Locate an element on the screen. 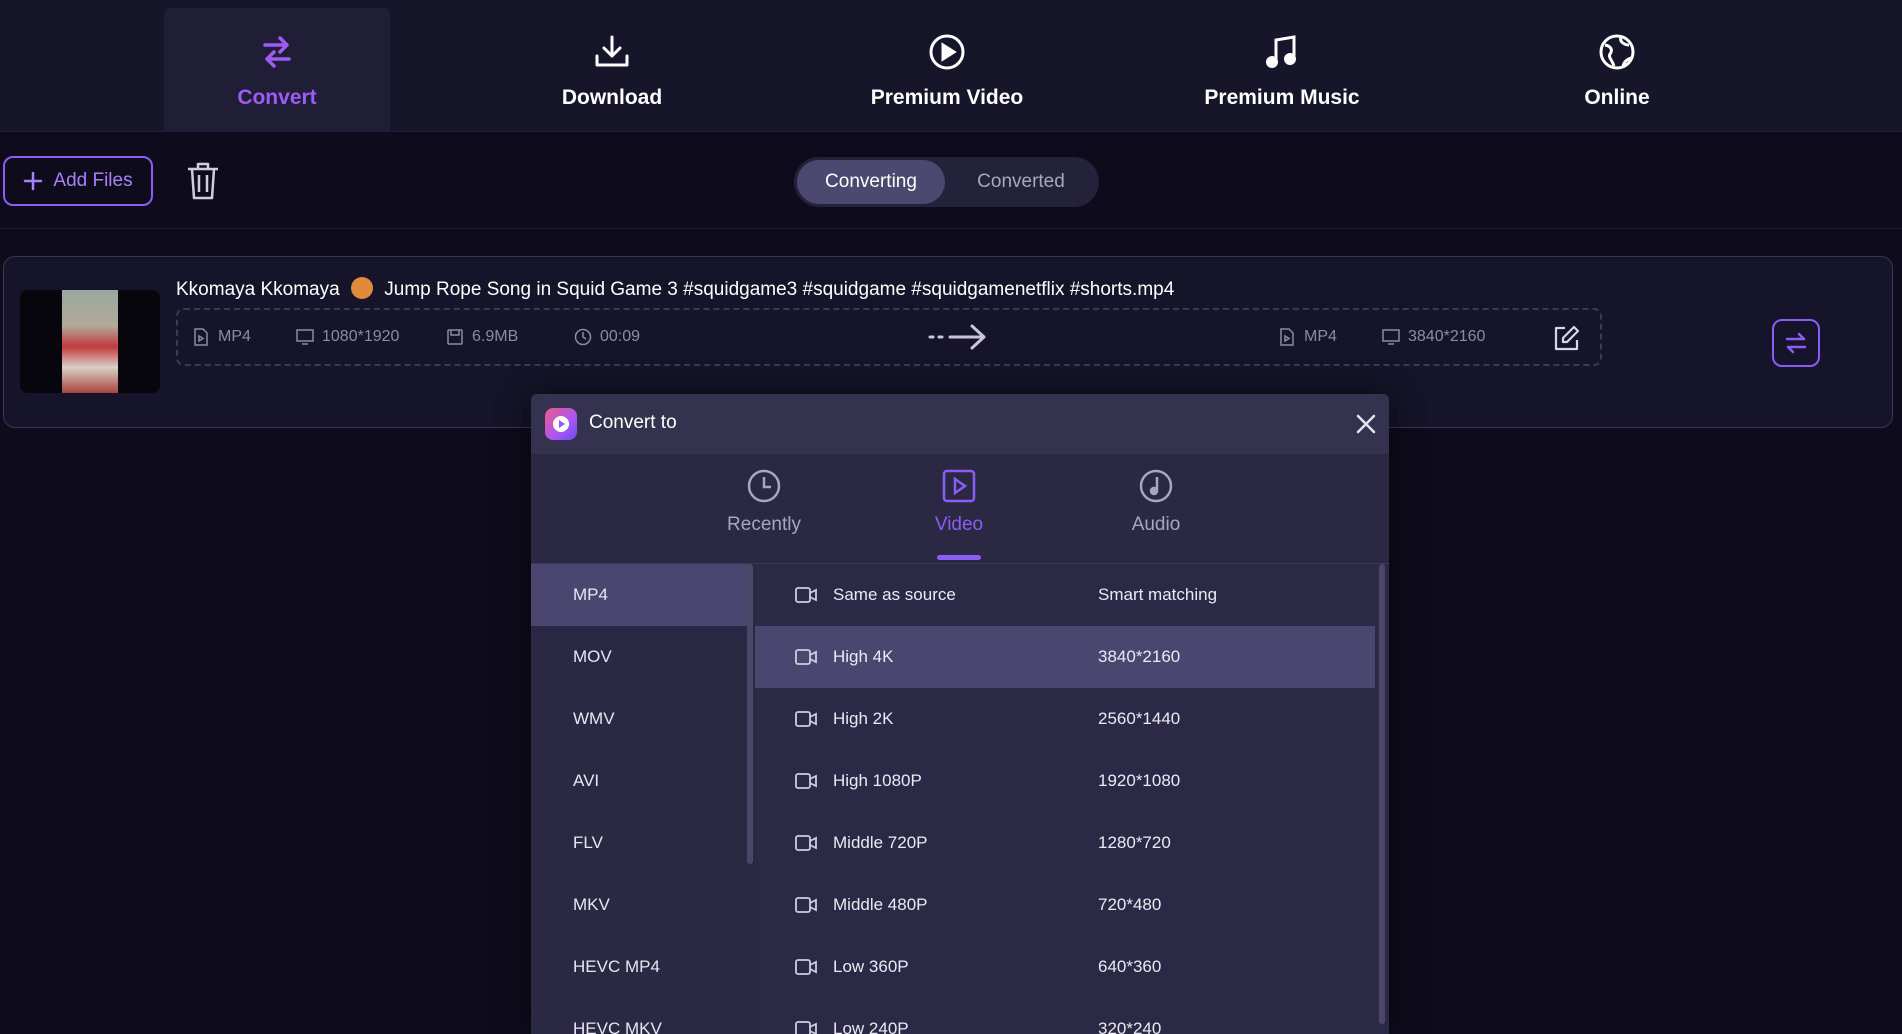 The image size is (1902, 1034). disk-icon is located at coordinates (455, 337).